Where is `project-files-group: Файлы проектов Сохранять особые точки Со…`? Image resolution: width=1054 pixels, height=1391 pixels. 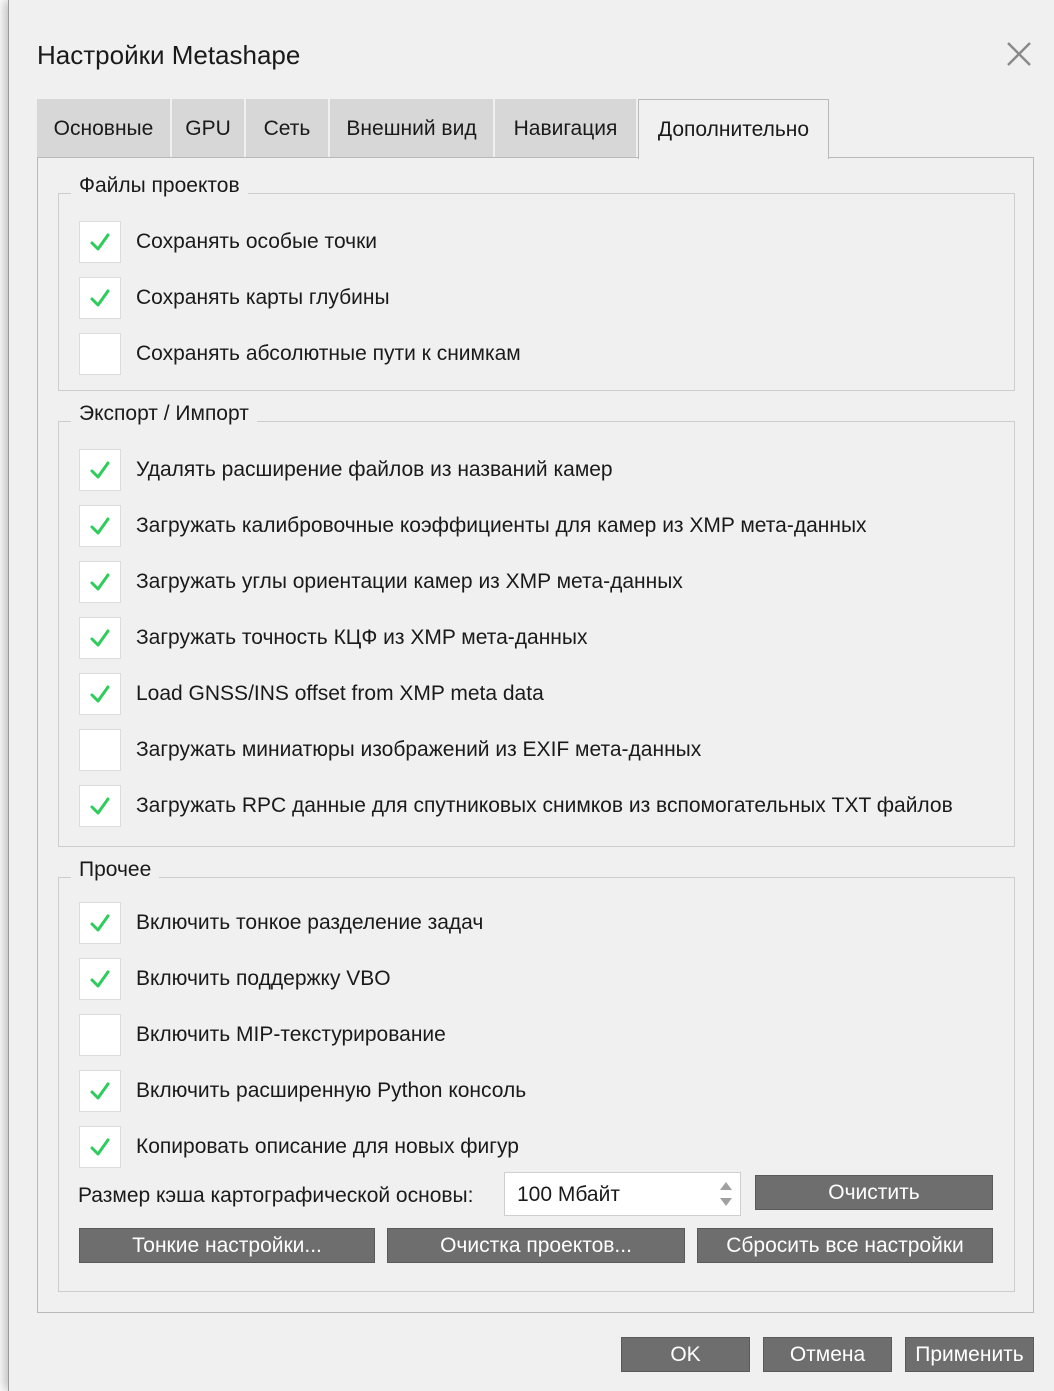 project-files-group: Файлы проектов Сохранять особые точки Со… is located at coordinates (536, 282).